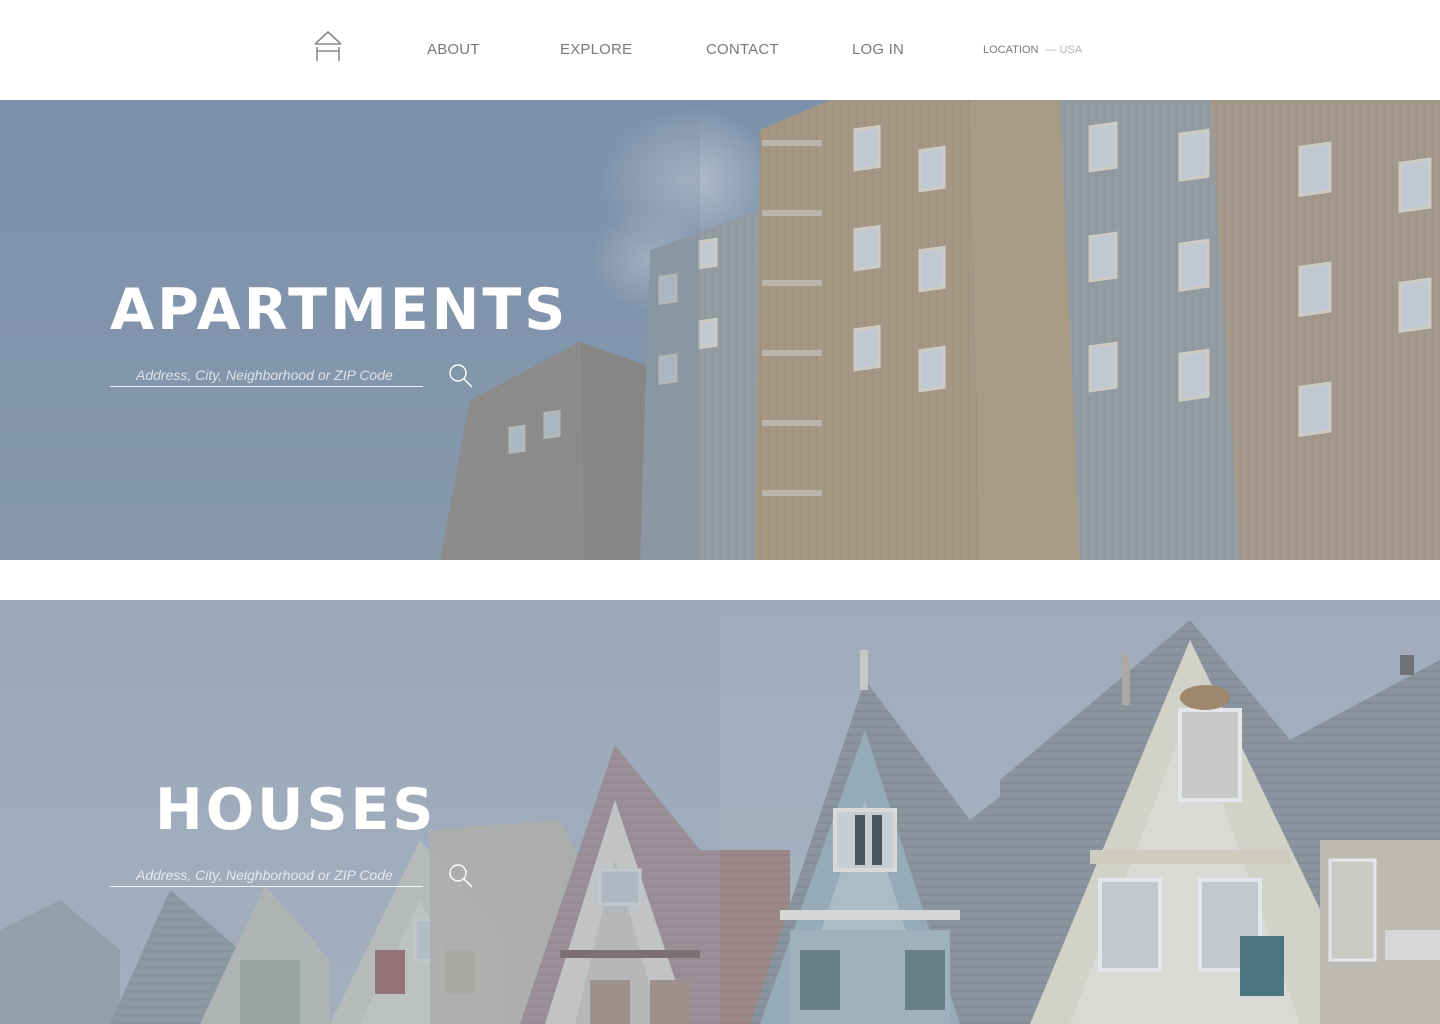 This screenshot has width=1440, height=1024. What do you see at coordinates (596, 49) in the screenshot?
I see `nav-explore-link: EXPLORE` at bounding box center [596, 49].